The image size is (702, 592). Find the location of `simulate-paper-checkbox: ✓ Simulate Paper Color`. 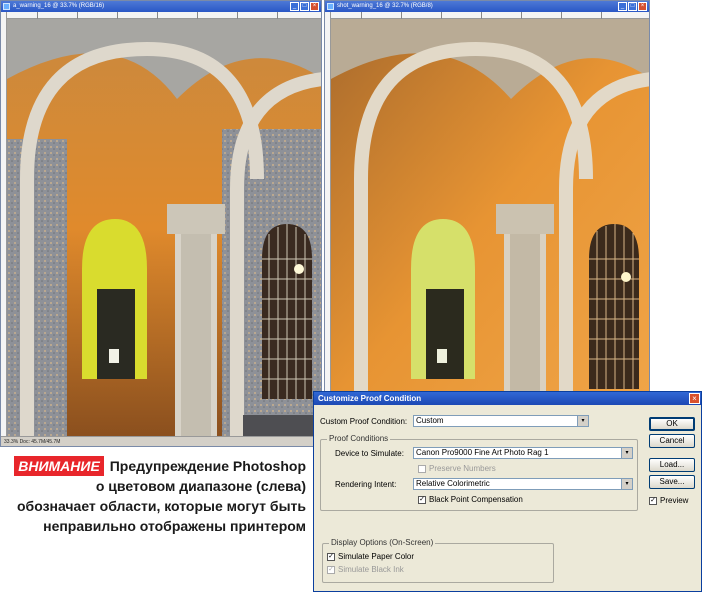

simulate-paper-checkbox: ✓ Simulate Paper Color is located at coordinates (370, 556).